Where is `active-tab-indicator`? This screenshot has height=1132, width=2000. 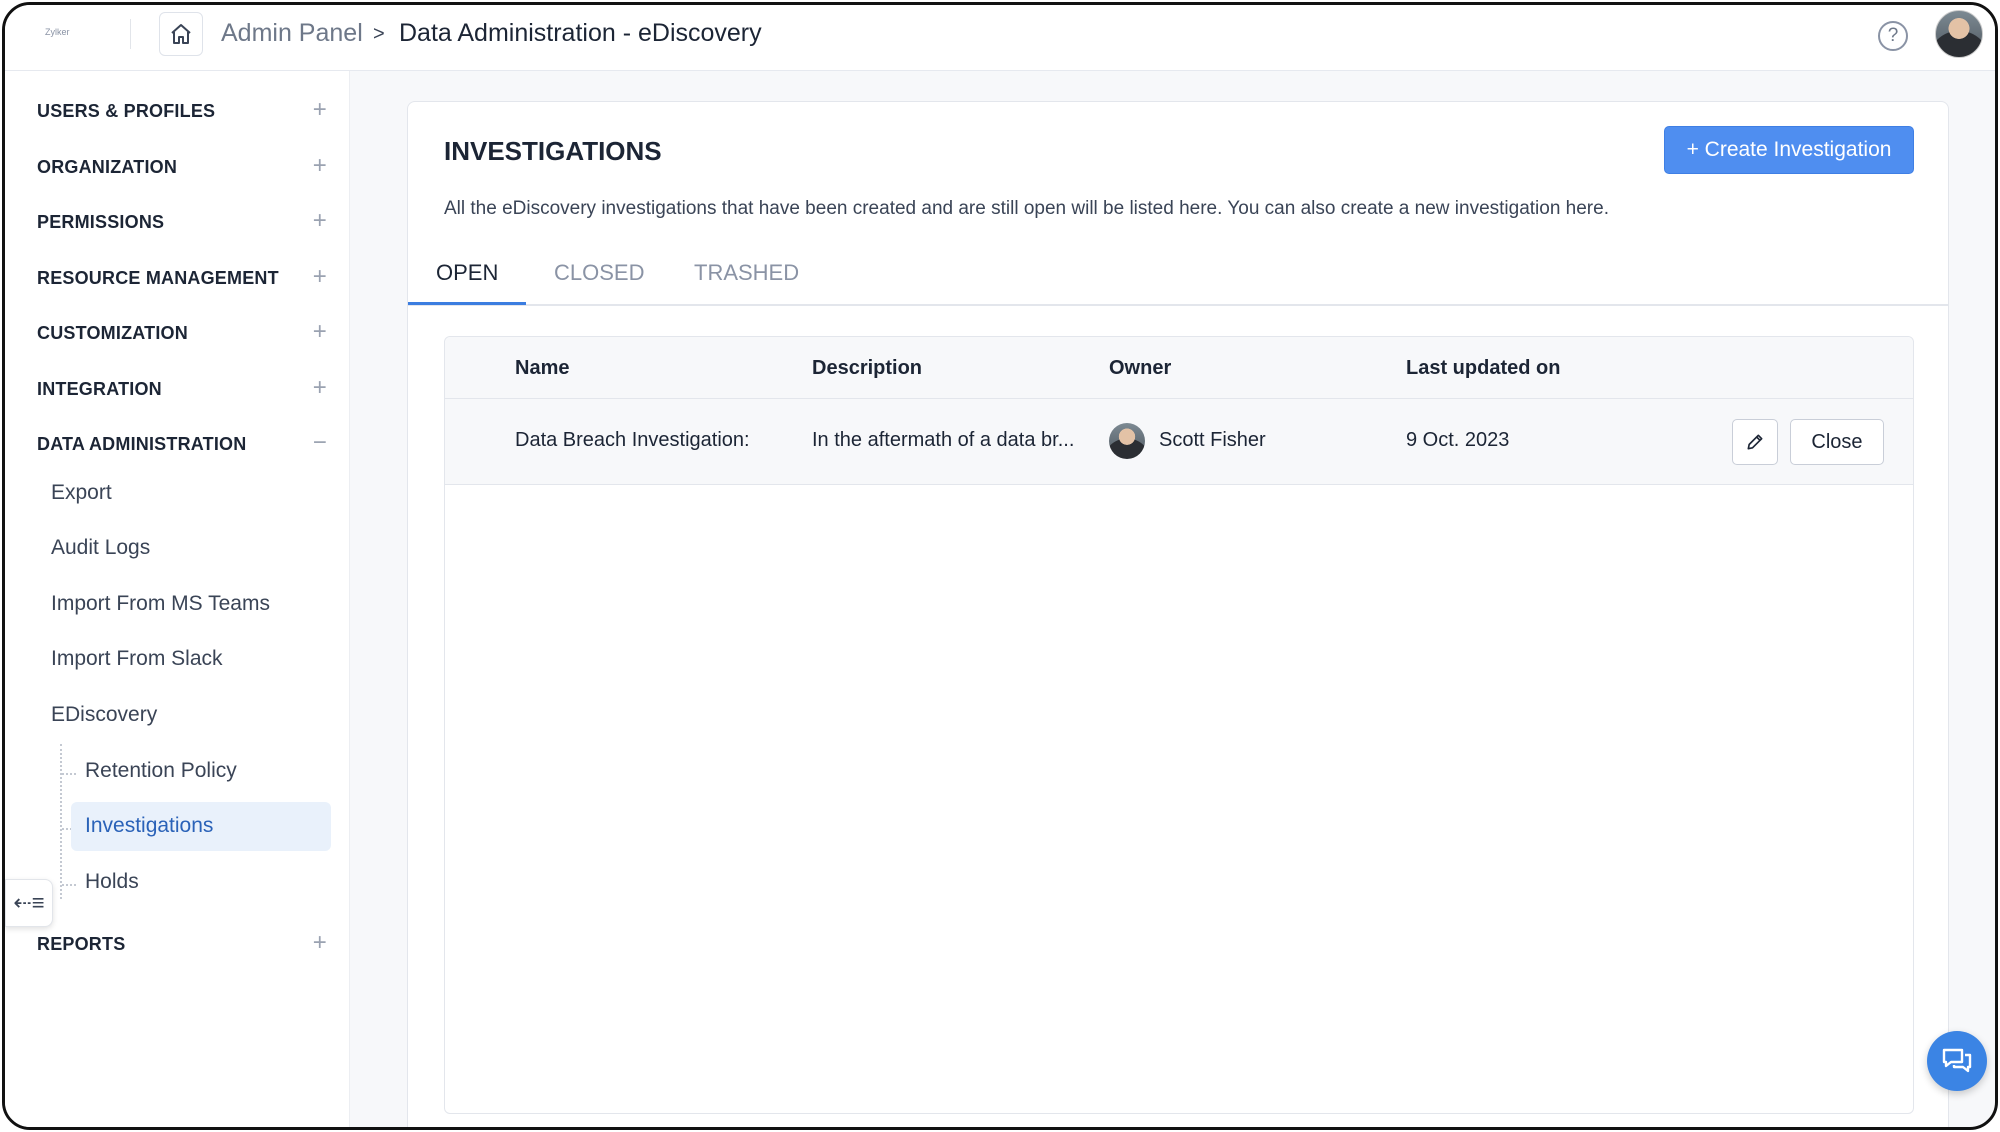 active-tab-indicator is located at coordinates (467, 303).